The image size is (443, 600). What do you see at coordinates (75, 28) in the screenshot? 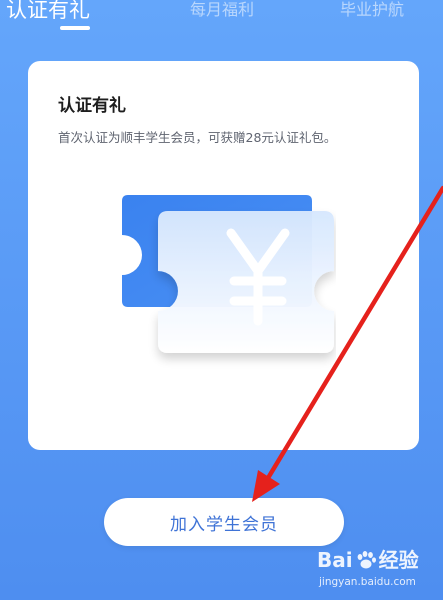
I see `active-tab-indicator` at bounding box center [75, 28].